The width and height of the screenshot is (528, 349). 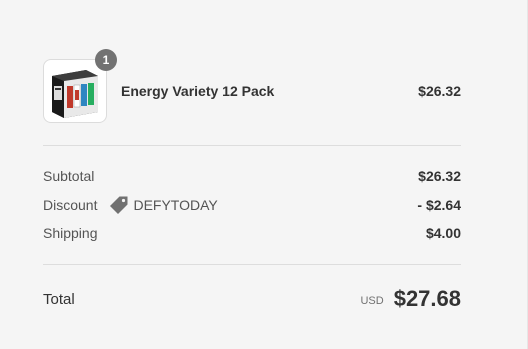 I want to click on subtotal-value: $26.32, so click(x=439, y=176).